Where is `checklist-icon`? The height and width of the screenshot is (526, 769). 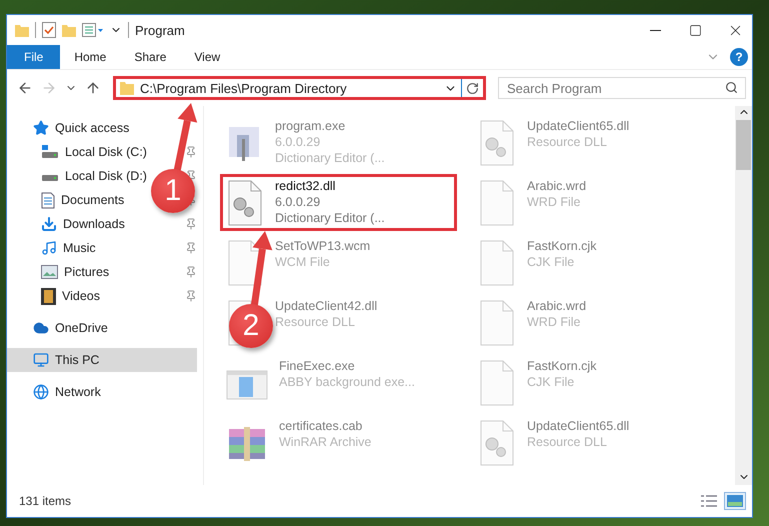
checklist-icon is located at coordinates (49, 30).